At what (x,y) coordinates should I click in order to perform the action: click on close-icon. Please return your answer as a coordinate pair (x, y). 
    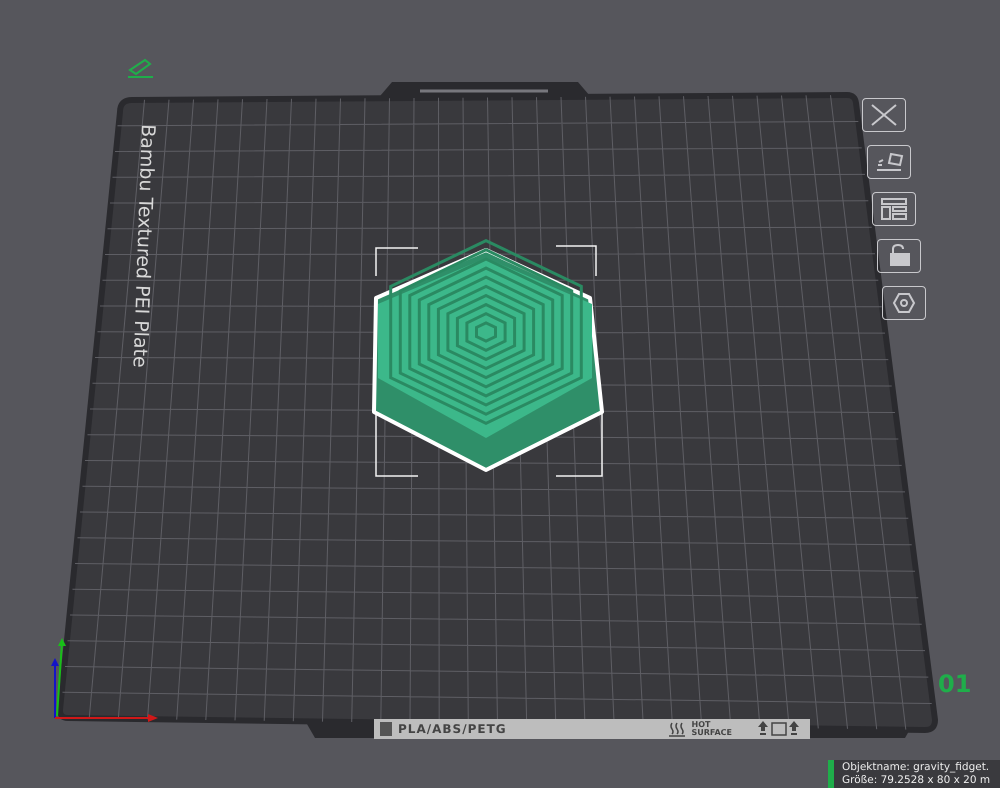
    Looking at the image, I should click on (884, 115).